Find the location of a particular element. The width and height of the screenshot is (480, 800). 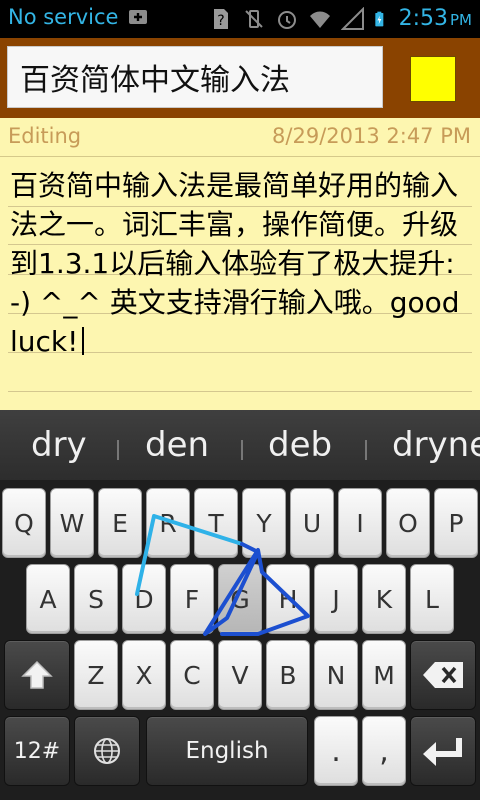

title-bar: 百资简体中文输入法 is located at coordinates (240, 78).